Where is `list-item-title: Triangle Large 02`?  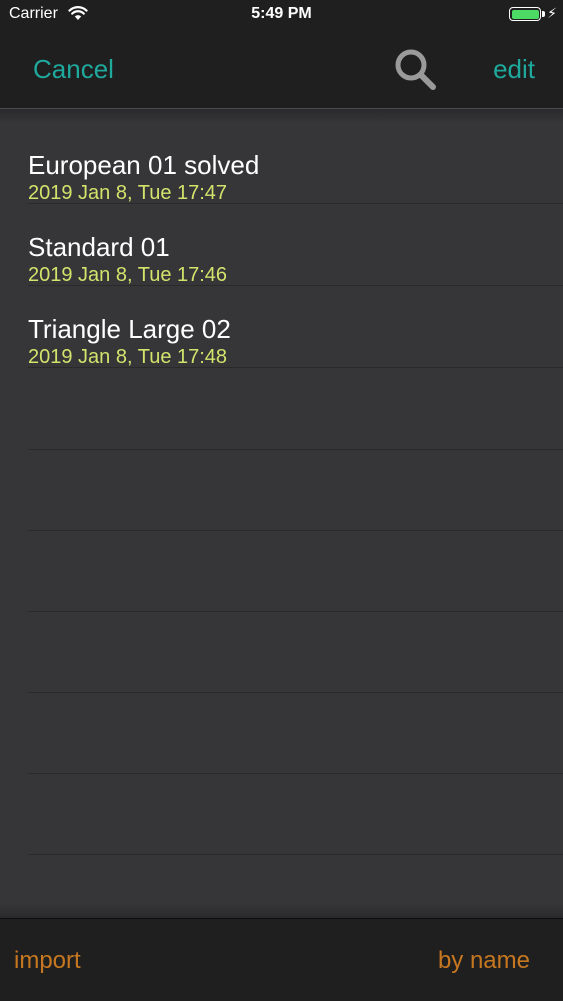 list-item-title: Triangle Large 02 is located at coordinates (129, 329).